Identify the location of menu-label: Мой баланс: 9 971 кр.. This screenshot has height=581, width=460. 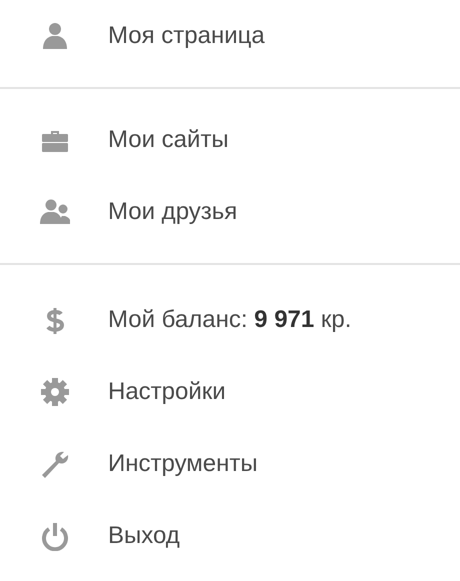
(230, 320).